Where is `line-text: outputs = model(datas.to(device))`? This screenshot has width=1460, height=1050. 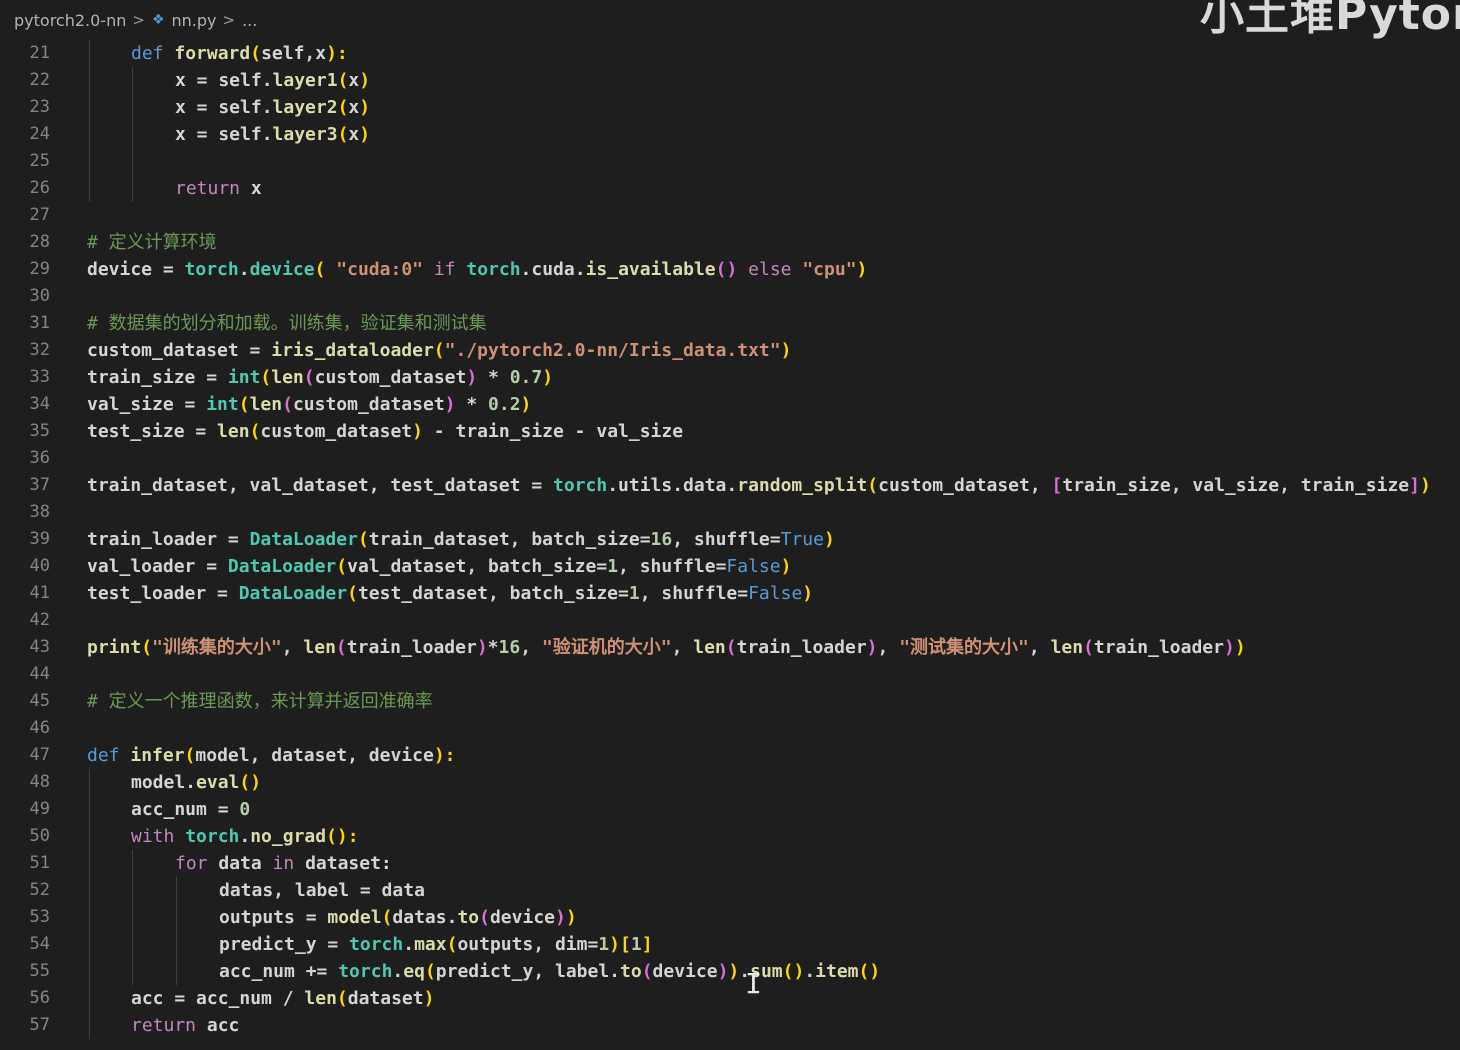 line-text: outputs = model(datas.to(device)) is located at coordinates (398, 917).